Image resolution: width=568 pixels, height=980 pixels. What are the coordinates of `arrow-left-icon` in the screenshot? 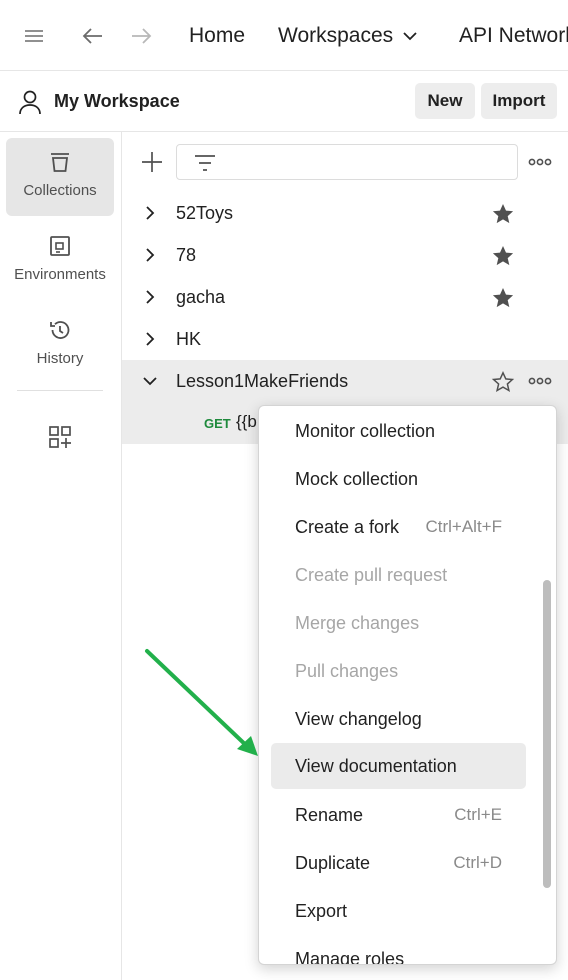 It's located at (93, 35).